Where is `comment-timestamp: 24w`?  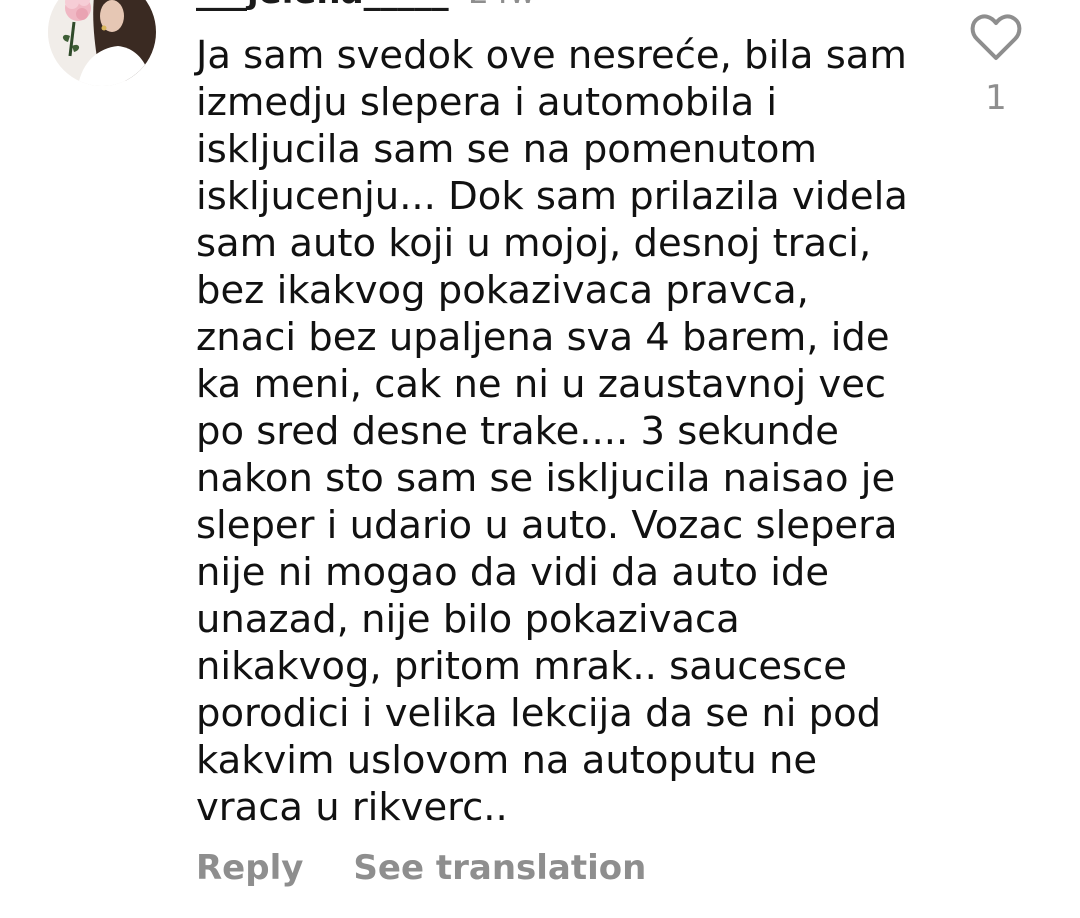 comment-timestamp: 24w is located at coordinates (502, 5).